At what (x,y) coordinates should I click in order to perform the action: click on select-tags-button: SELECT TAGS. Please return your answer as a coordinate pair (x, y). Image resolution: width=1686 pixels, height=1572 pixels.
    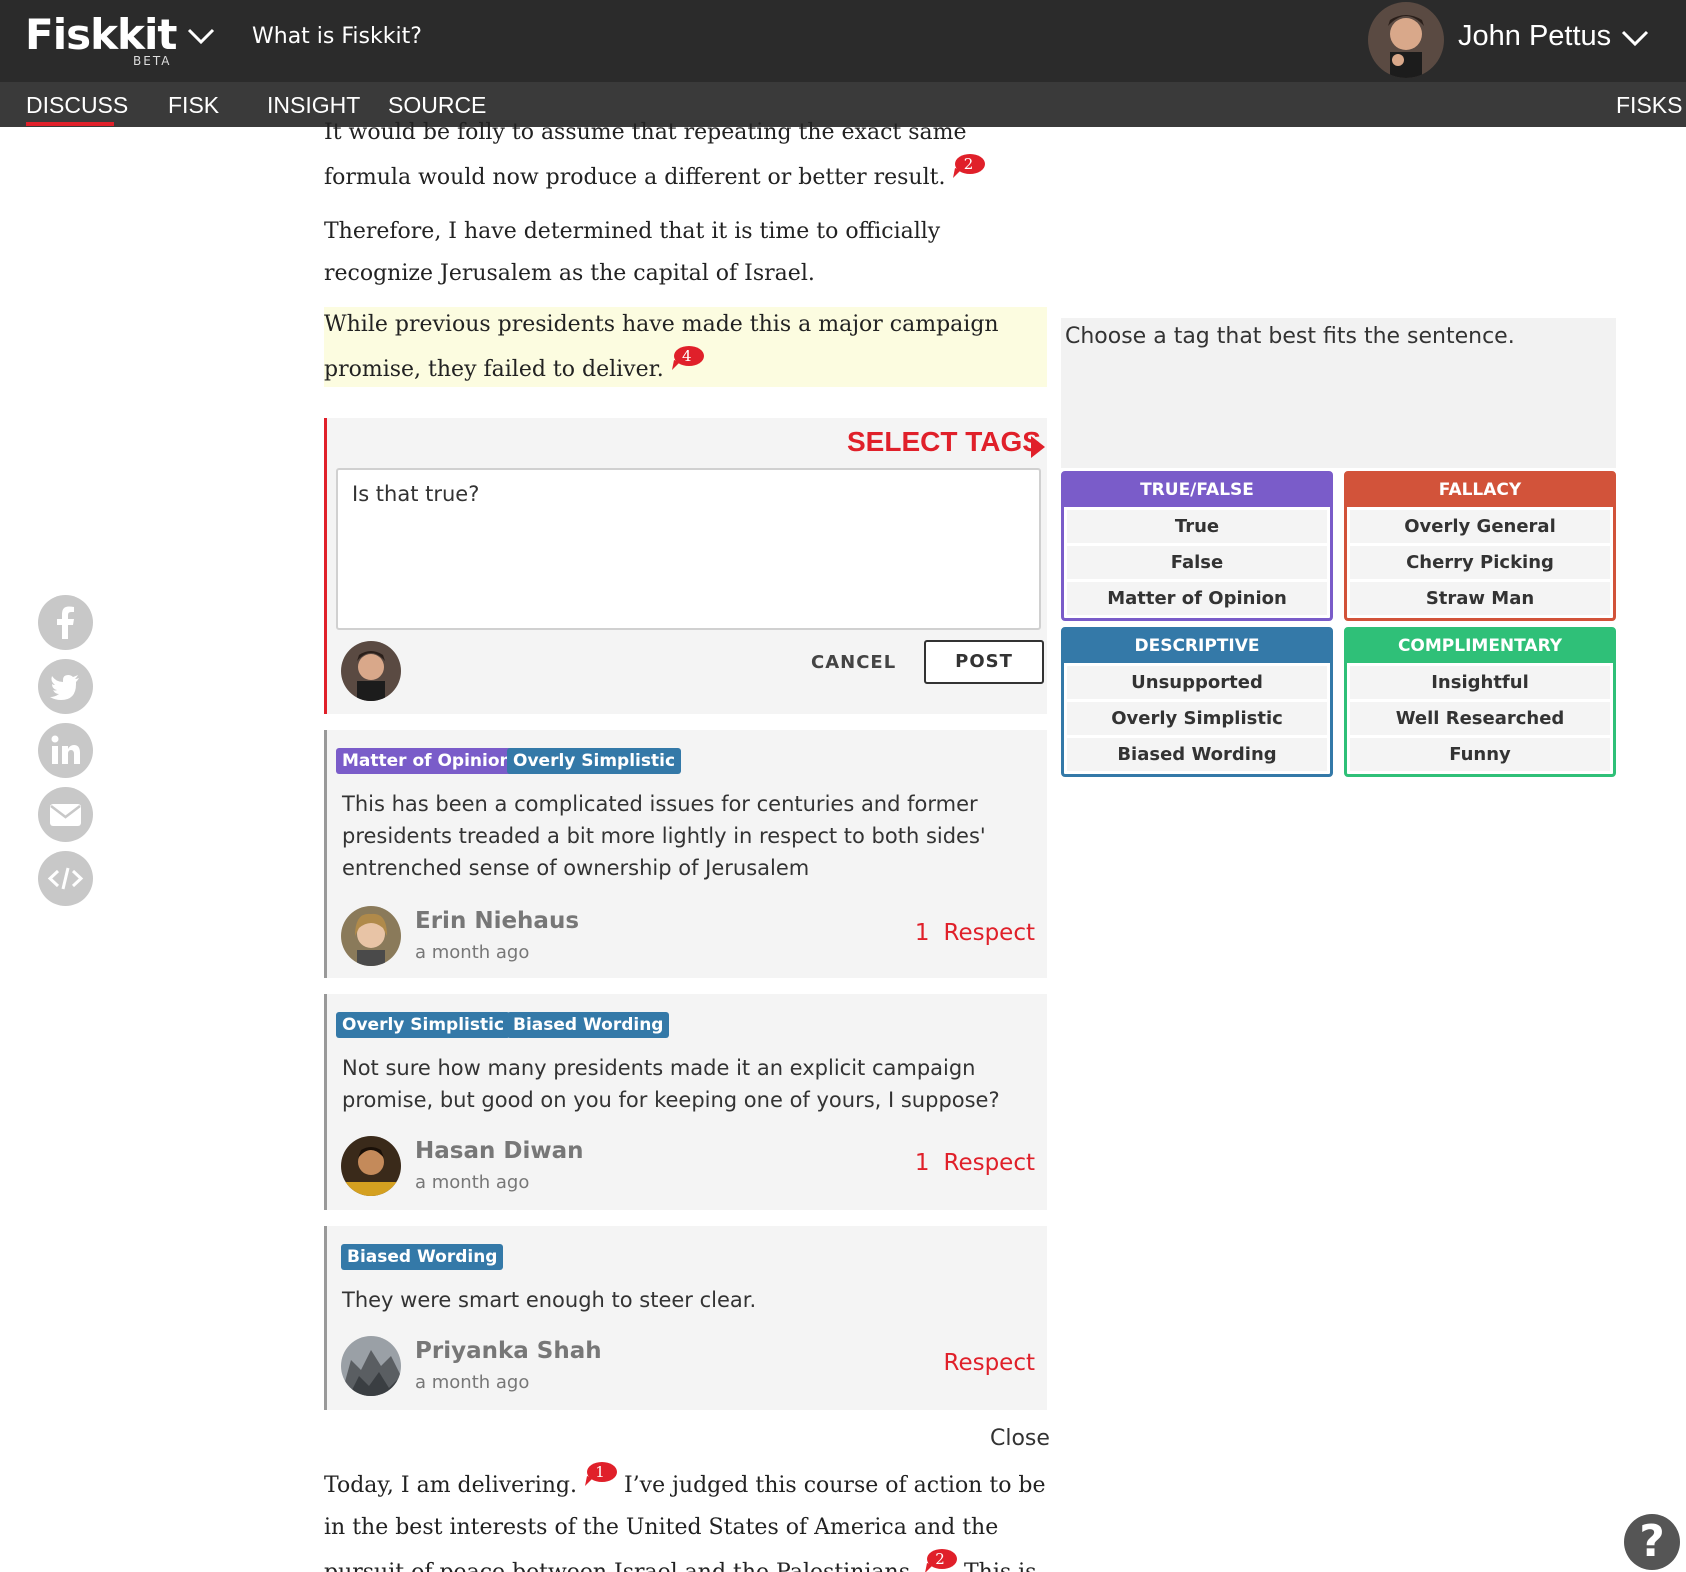
    Looking at the image, I should click on (944, 442).